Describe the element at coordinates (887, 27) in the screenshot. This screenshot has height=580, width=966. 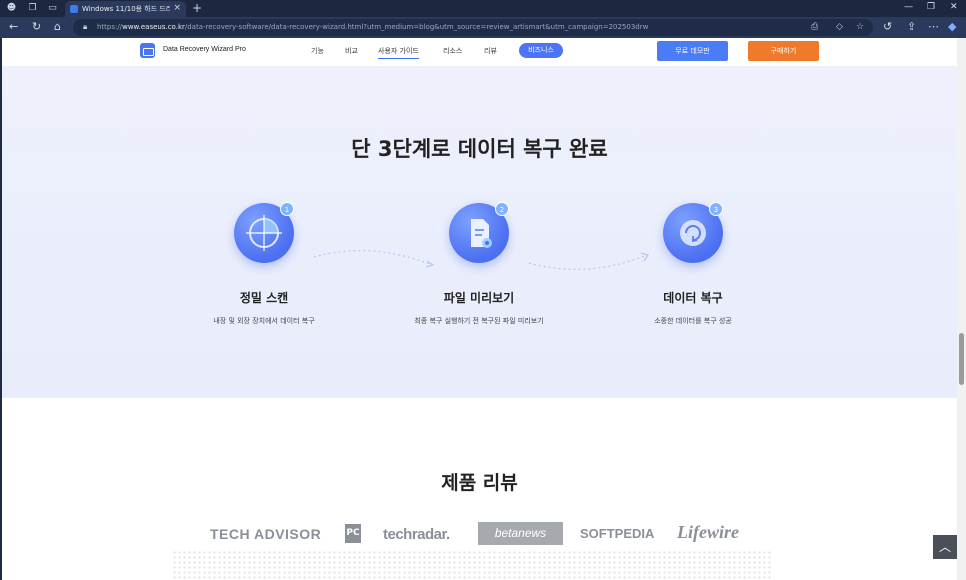
I see `sync-icon: ↺` at that location.